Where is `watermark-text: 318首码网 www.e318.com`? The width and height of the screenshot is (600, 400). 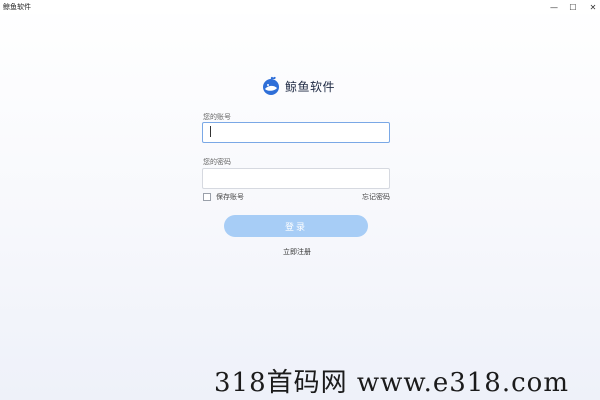 watermark-text: 318首码网 www.e318.com is located at coordinates (391, 383).